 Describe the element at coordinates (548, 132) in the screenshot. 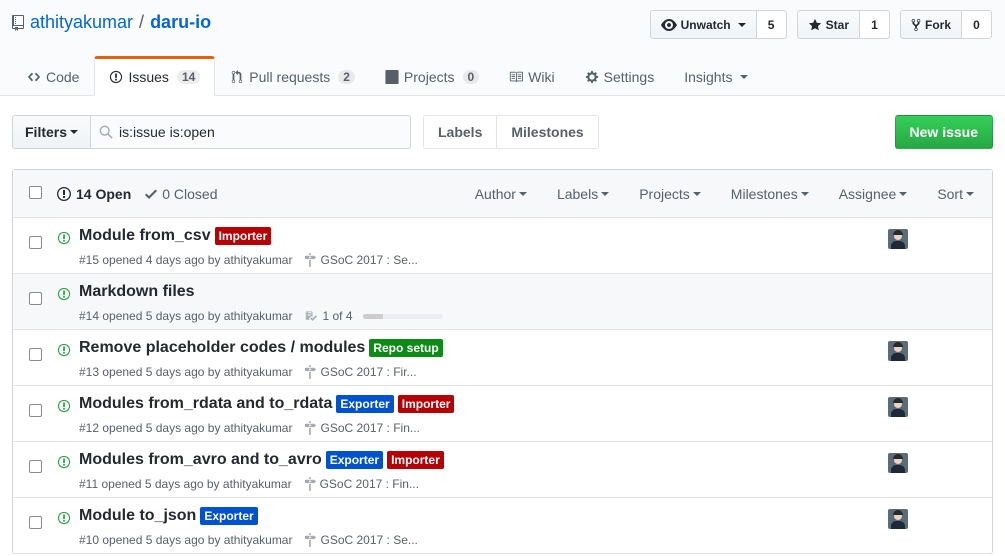

I see `milestones-link: Milestones` at that location.